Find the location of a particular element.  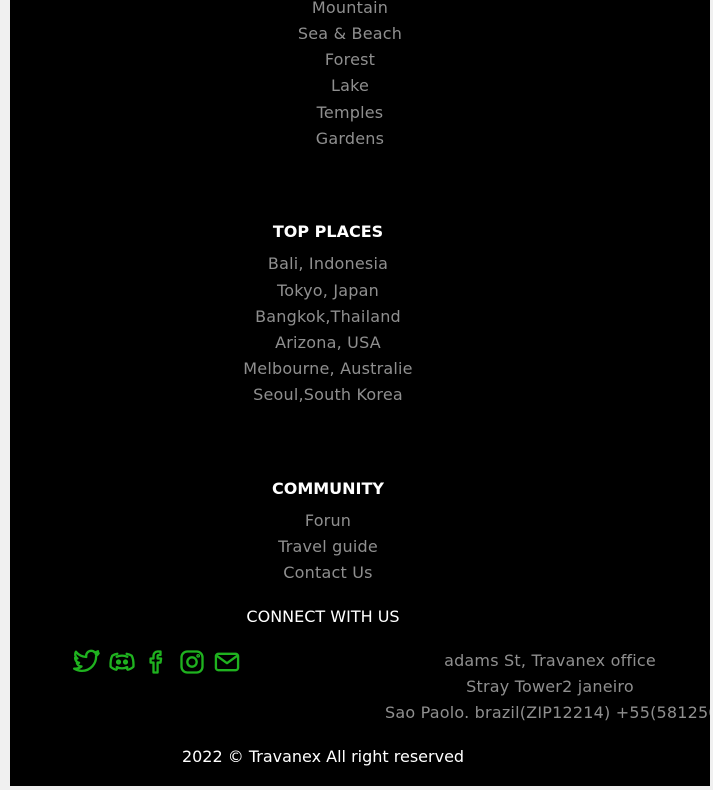

instagram-icon is located at coordinates (192, 662).